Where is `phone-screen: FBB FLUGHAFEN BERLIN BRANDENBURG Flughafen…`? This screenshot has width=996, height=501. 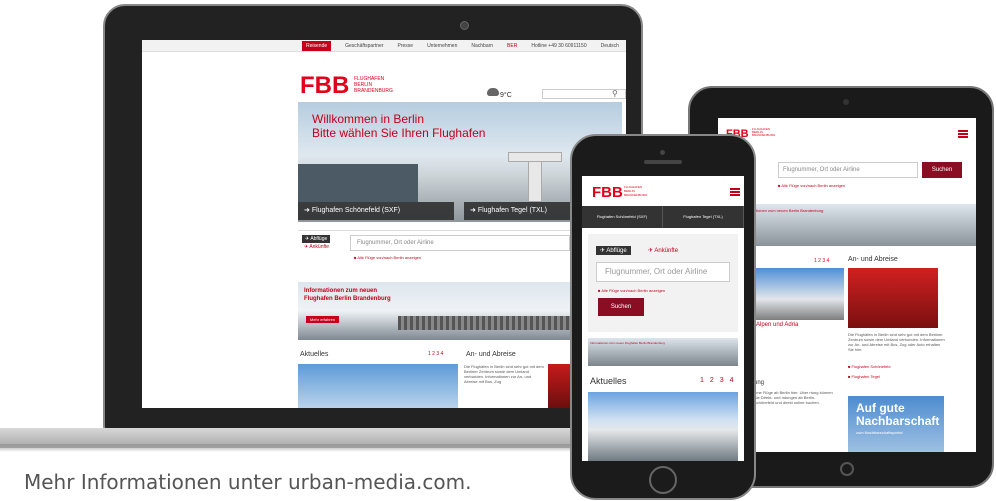
phone-screen: FBB FLUGHAFEN BERLIN BRANDENBURG Flughafen… is located at coordinates (663, 318).